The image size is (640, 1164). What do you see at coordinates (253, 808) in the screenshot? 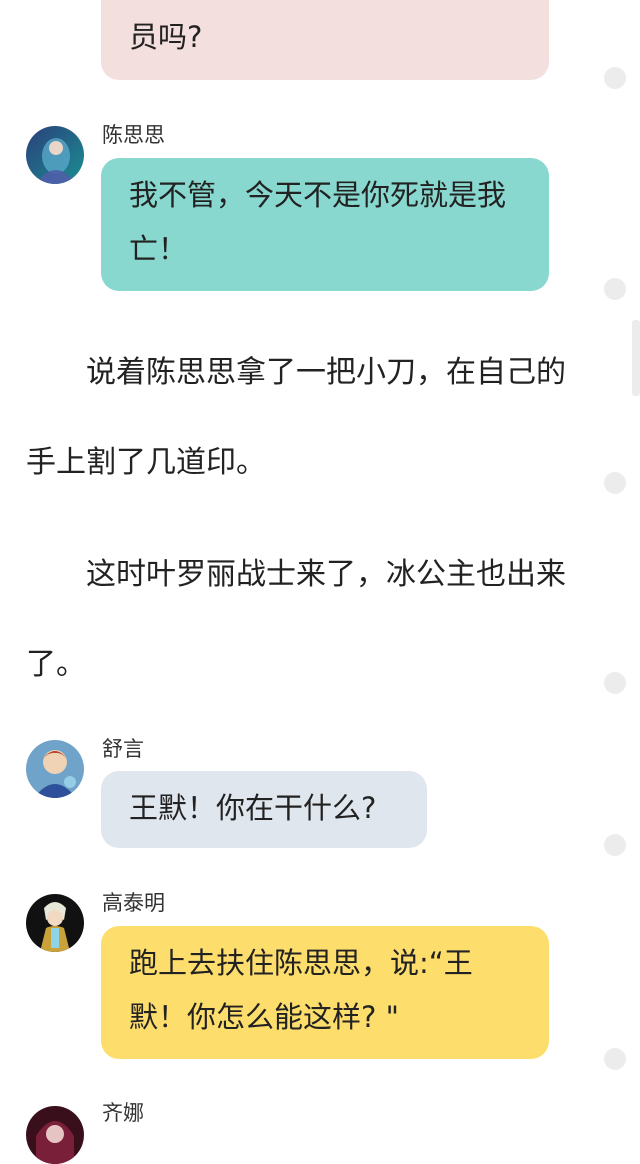
I see `chat-bubble-text: 王默！你在干什么?` at bounding box center [253, 808].